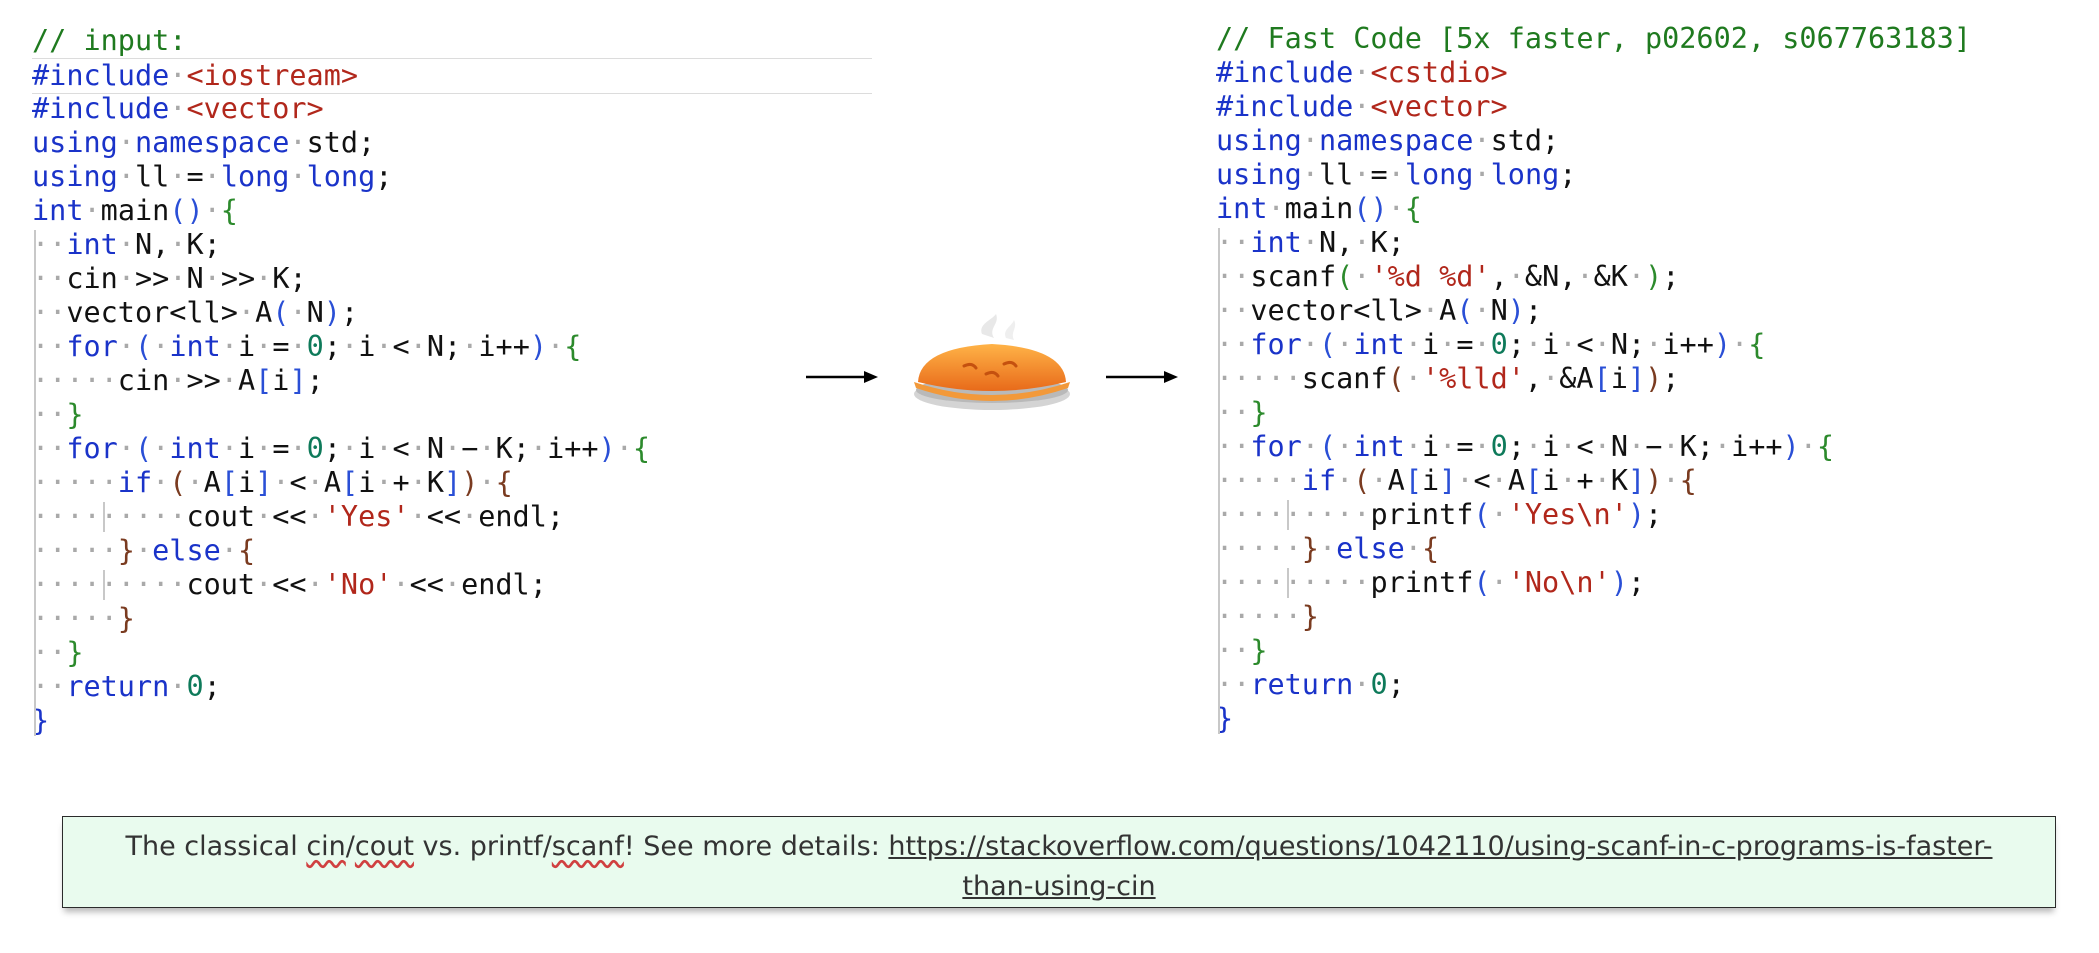  Describe the element at coordinates (452, 41) in the screenshot. I see `code-line: // input:` at that location.